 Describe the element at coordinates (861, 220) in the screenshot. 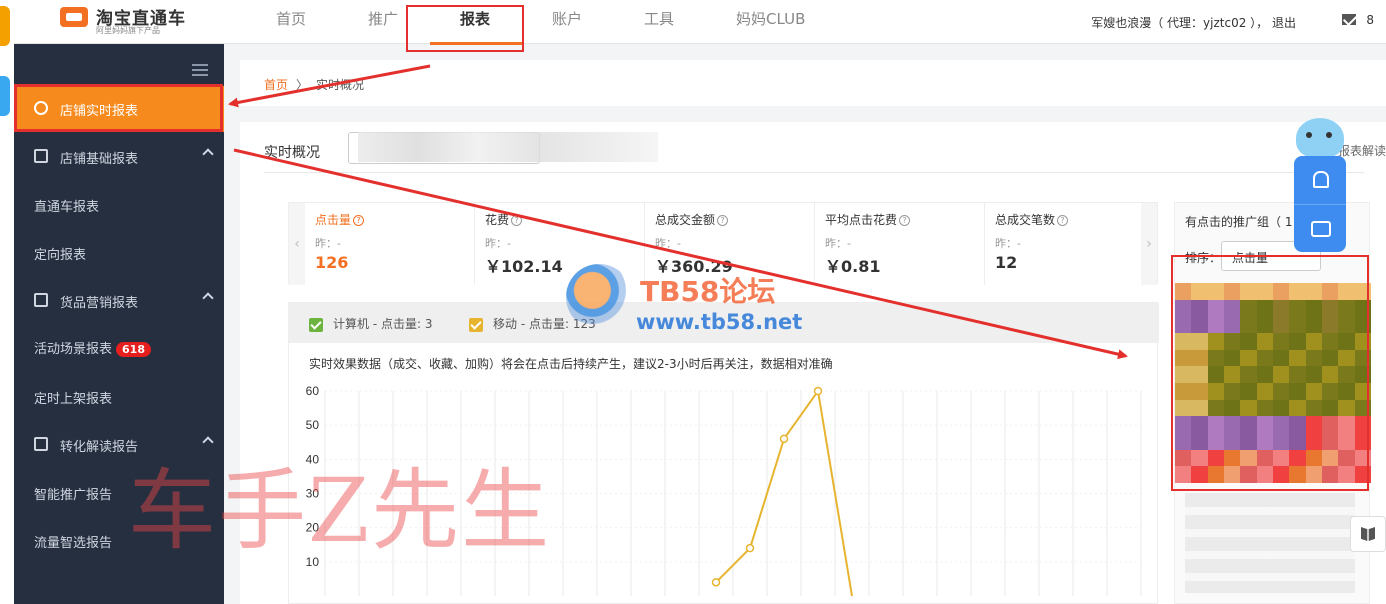

I see `metric-name: 平均点击花费` at that location.